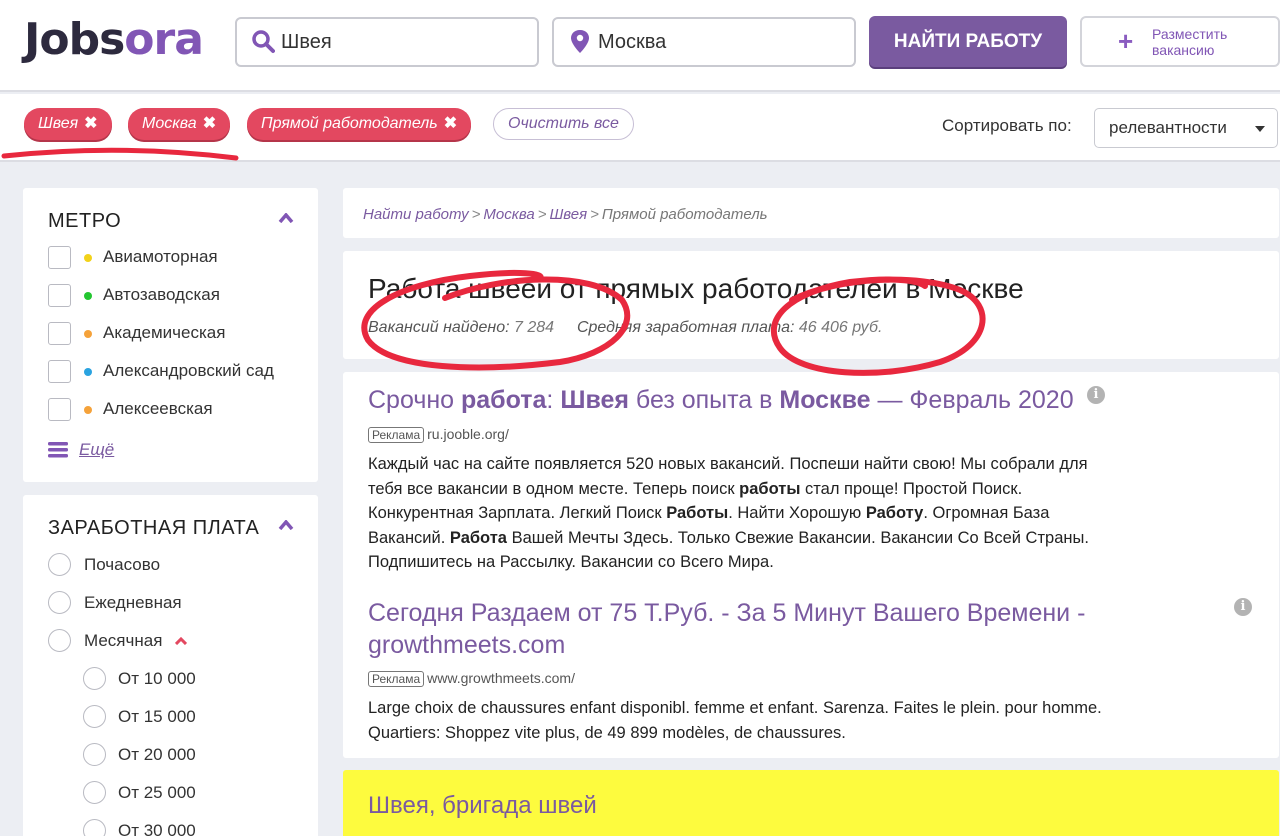 The width and height of the screenshot is (1280, 836). Describe the element at coordinates (263, 41) in the screenshot. I see `search-icon` at that location.